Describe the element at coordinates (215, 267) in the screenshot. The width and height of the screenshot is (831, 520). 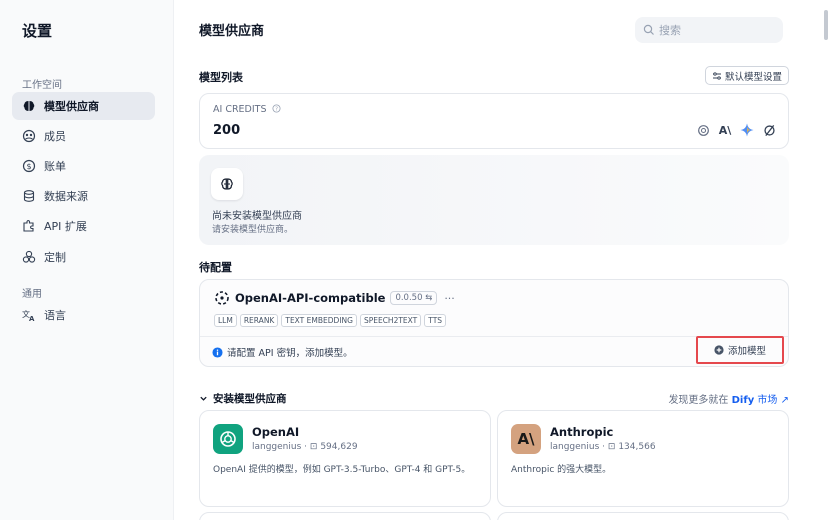
I see `pending-config-heading: 待配置` at that location.